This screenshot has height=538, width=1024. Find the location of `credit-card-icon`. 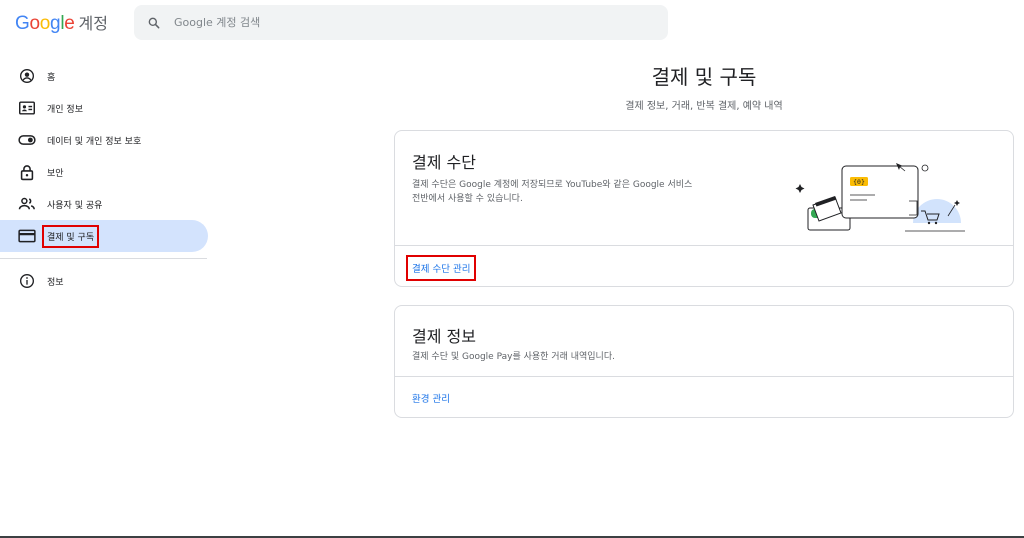

credit-card-icon is located at coordinates (27, 236).